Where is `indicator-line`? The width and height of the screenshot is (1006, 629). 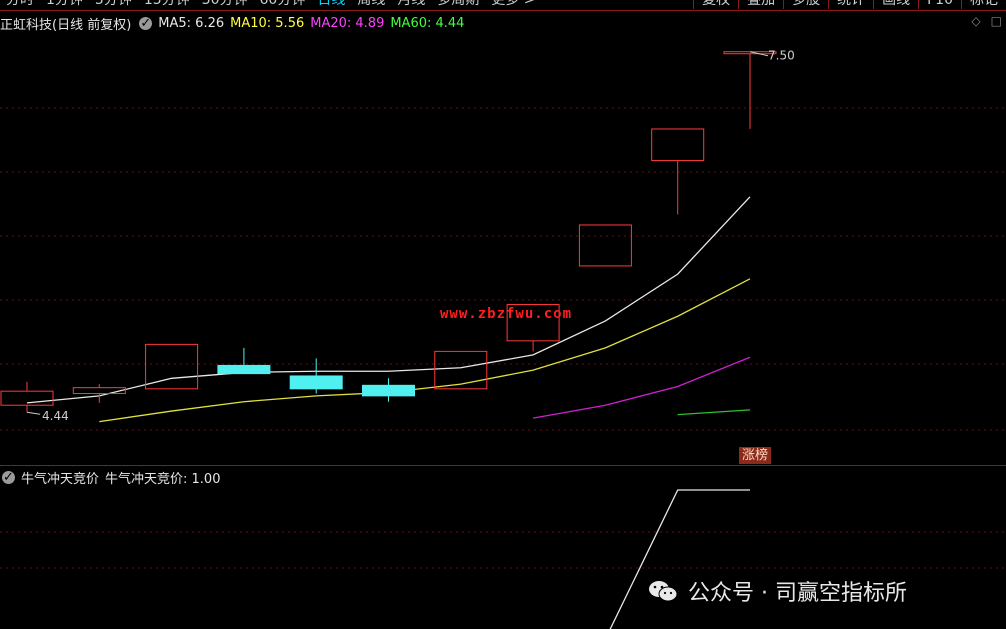
indicator-line is located at coordinates (679, 559).